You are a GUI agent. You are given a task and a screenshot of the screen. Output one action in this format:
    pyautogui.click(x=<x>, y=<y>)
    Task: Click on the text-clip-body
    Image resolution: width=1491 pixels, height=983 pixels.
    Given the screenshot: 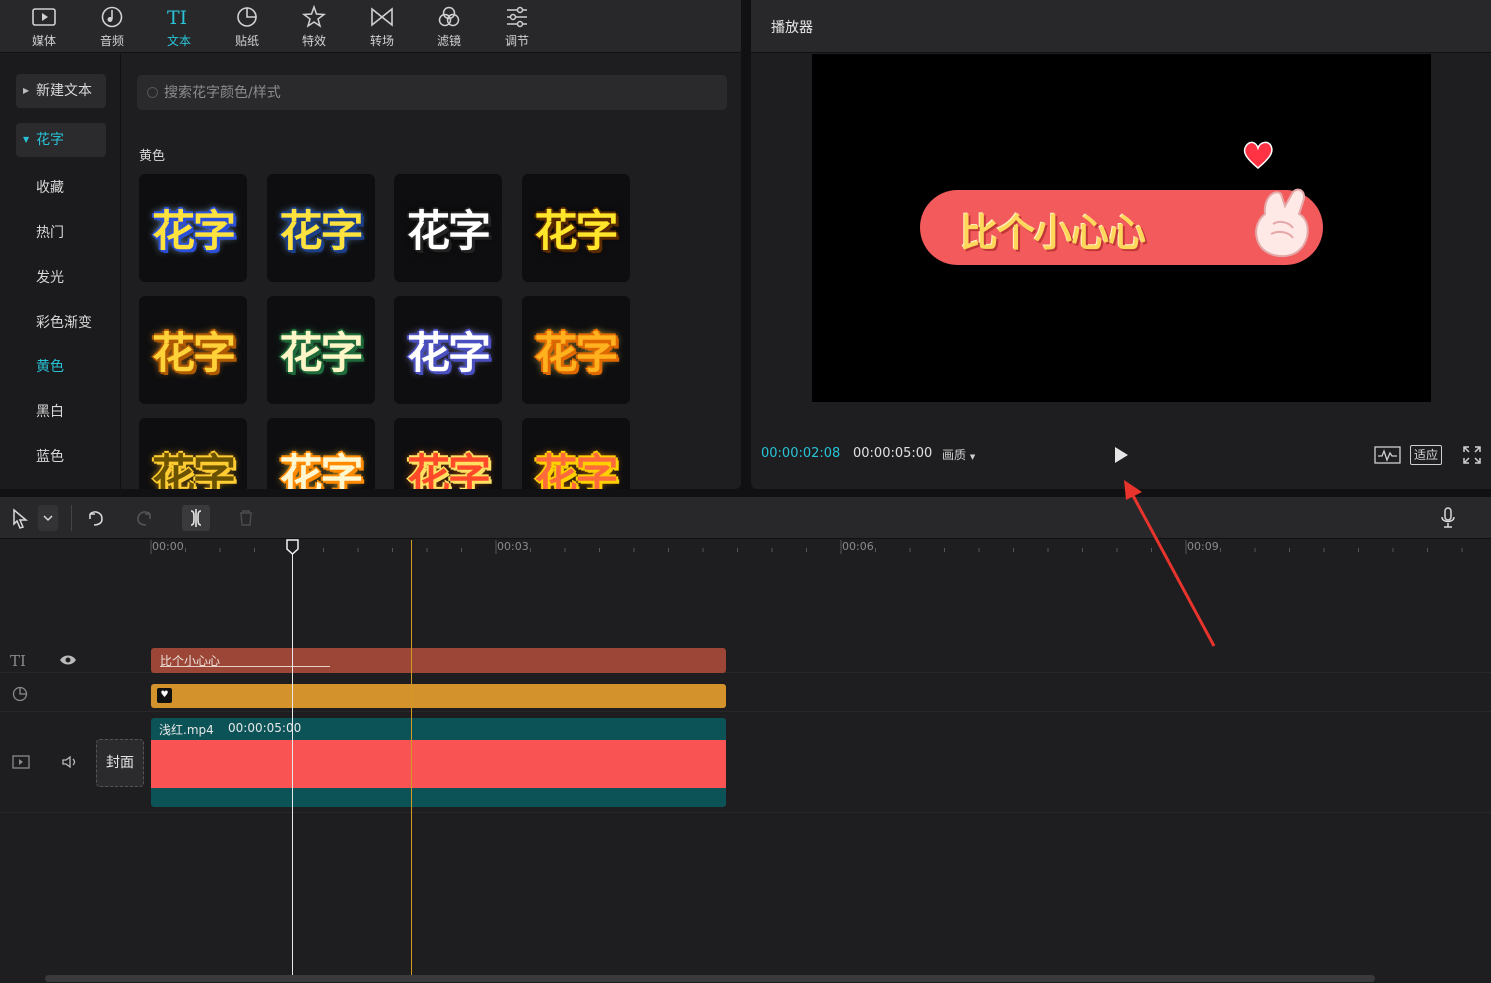 What is the action you would take?
    pyautogui.click(x=438, y=660)
    